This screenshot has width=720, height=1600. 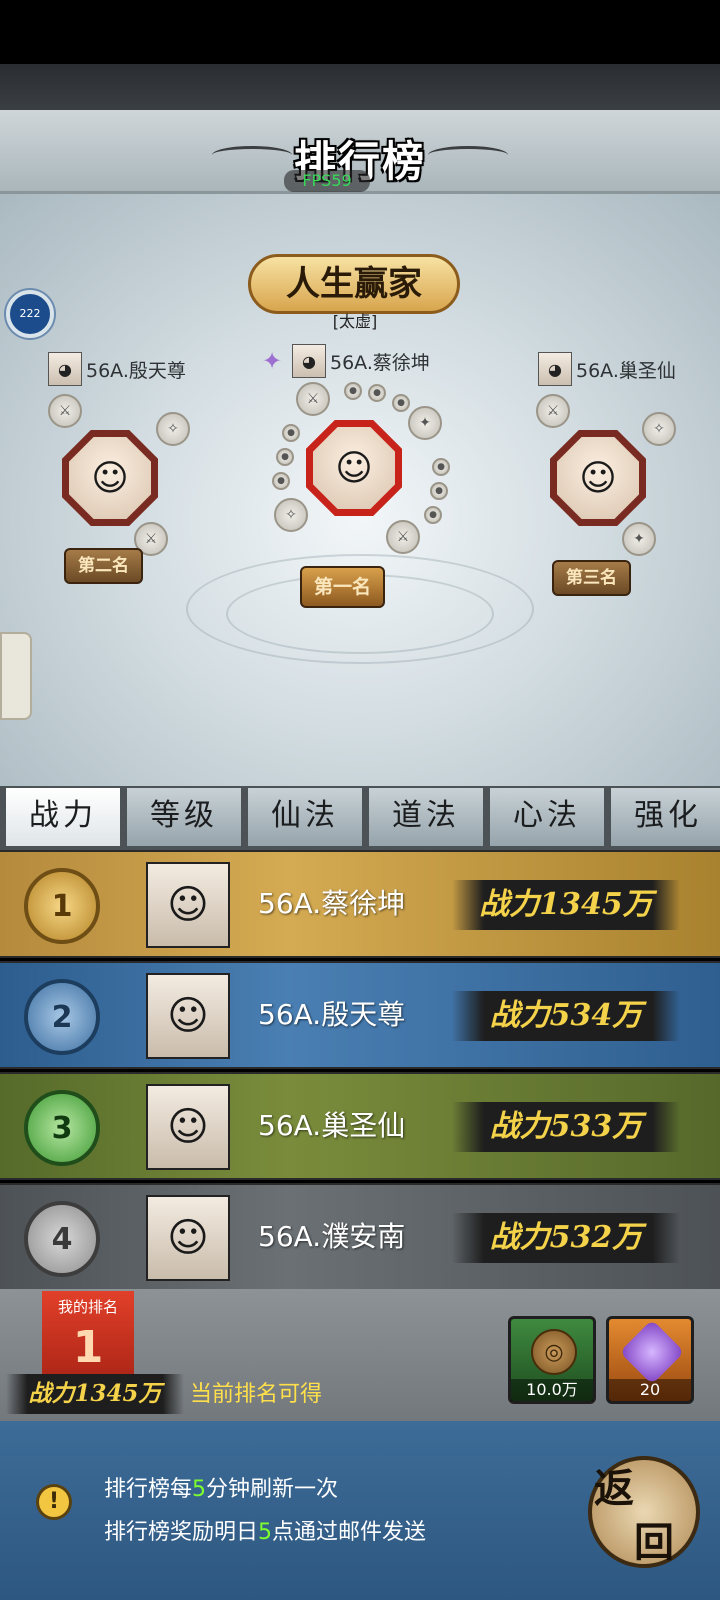 What do you see at coordinates (54, 1502) in the screenshot?
I see `exclamation-icon: !` at bounding box center [54, 1502].